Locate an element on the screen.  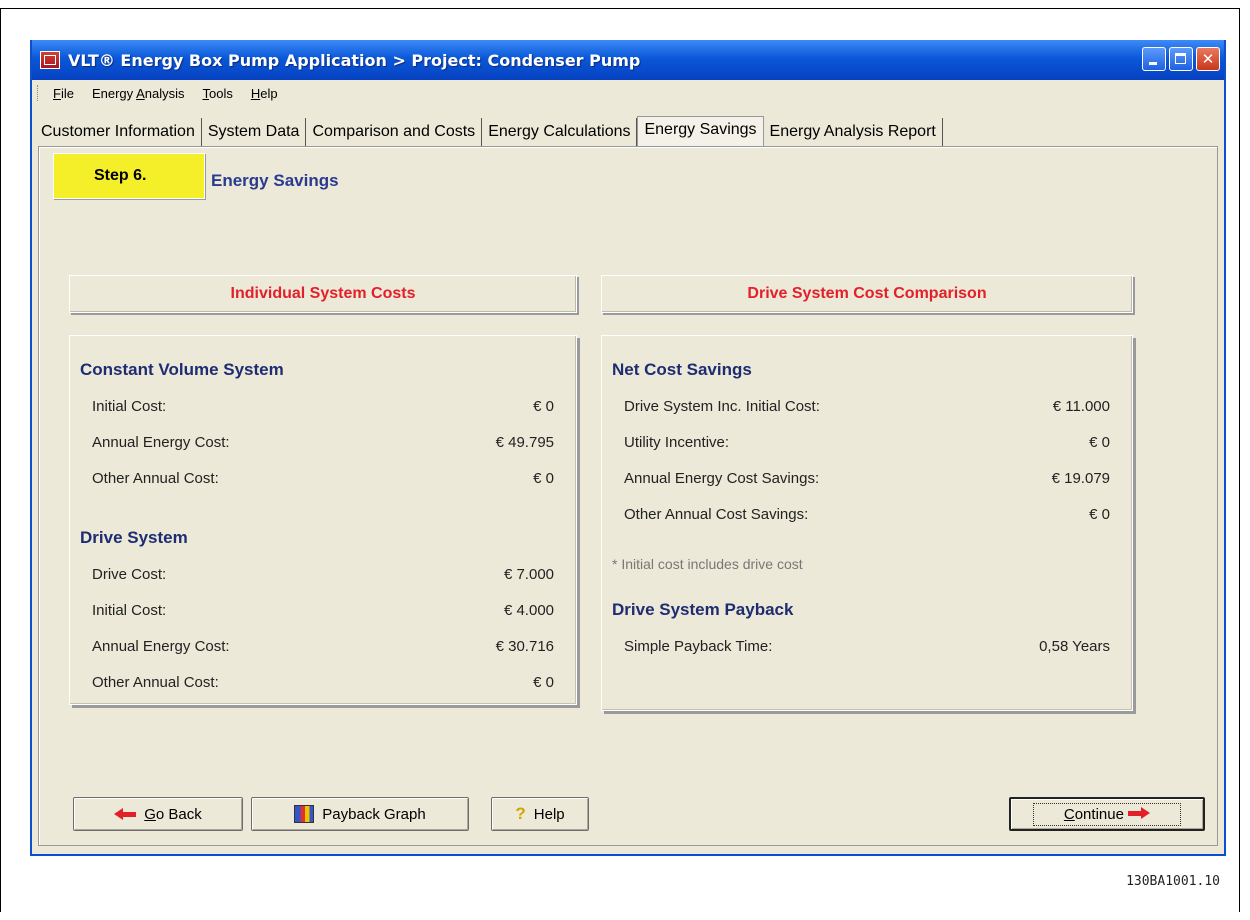
tab-energy-analysis-report: Energy Analysis Report is located at coordinates (853, 132).